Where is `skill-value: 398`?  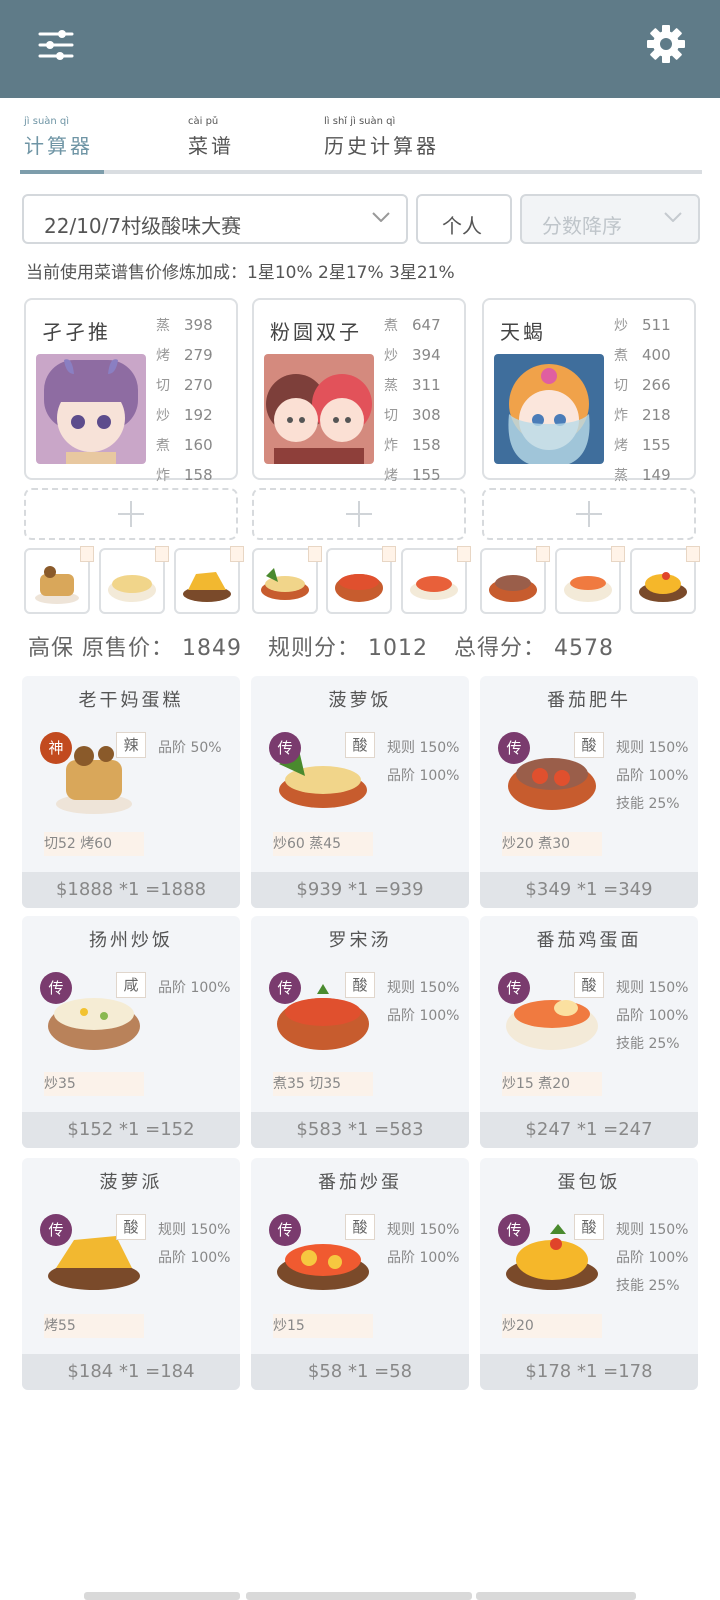 skill-value: 398 is located at coordinates (198, 325).